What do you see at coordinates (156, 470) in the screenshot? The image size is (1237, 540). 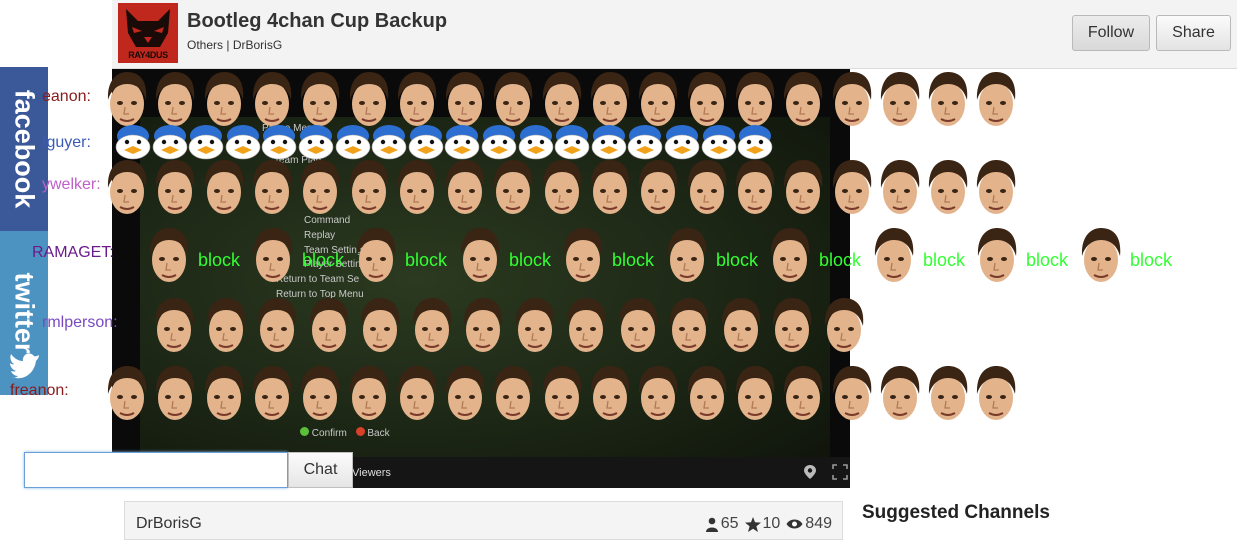 I see `chat-input` at bounding box center [156, 470].